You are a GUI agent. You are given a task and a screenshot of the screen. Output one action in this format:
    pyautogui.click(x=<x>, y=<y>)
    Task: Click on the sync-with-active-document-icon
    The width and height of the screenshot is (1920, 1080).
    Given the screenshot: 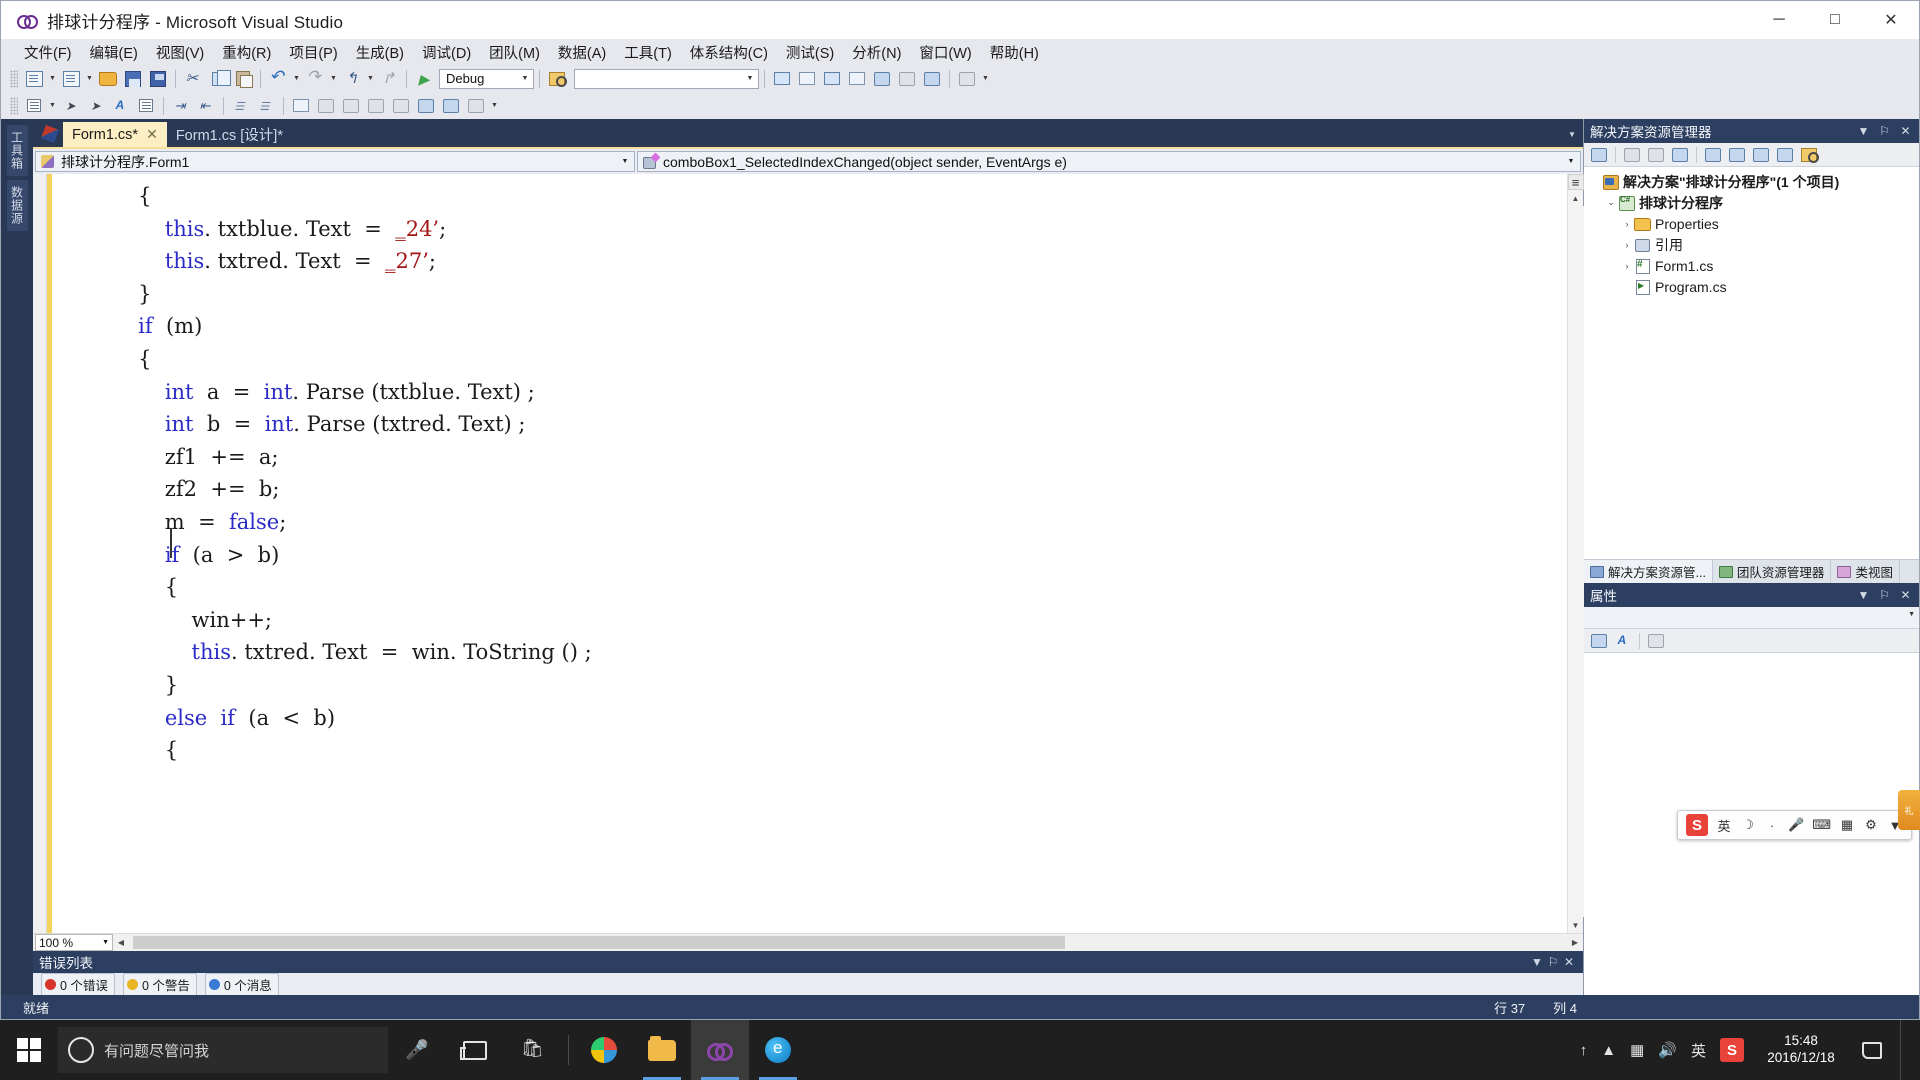 What is the action you would take?
    pyautogui.click(x=1680, y=155)
    